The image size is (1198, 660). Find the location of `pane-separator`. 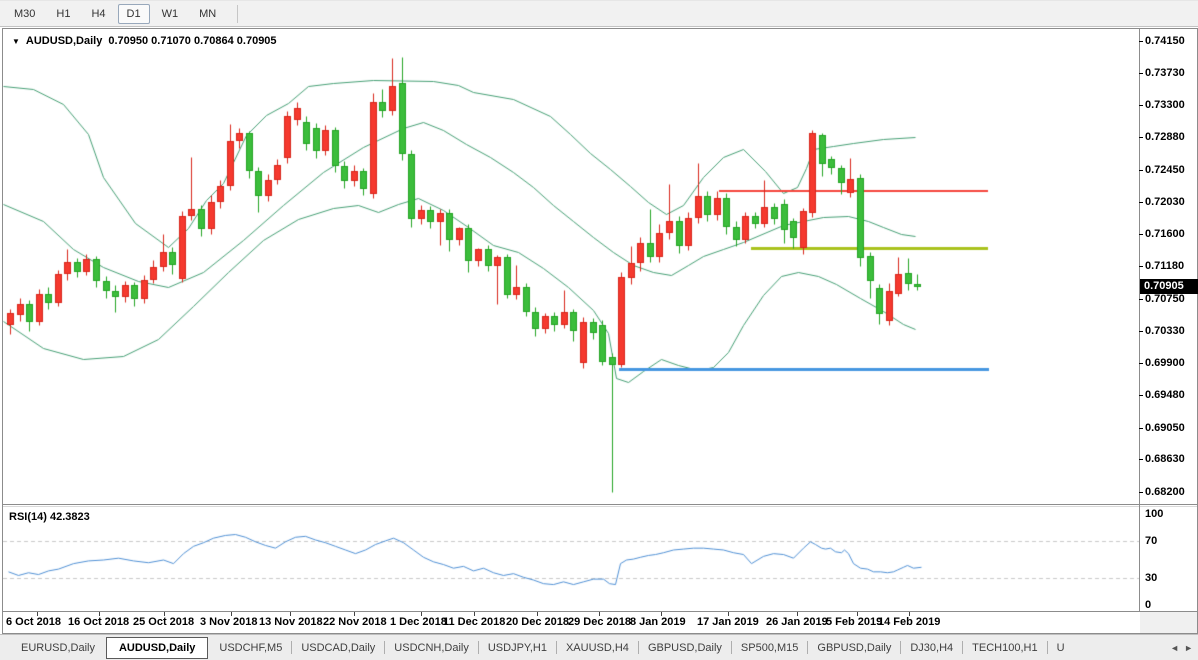

pane-separator is located at coordinates (600, 504).